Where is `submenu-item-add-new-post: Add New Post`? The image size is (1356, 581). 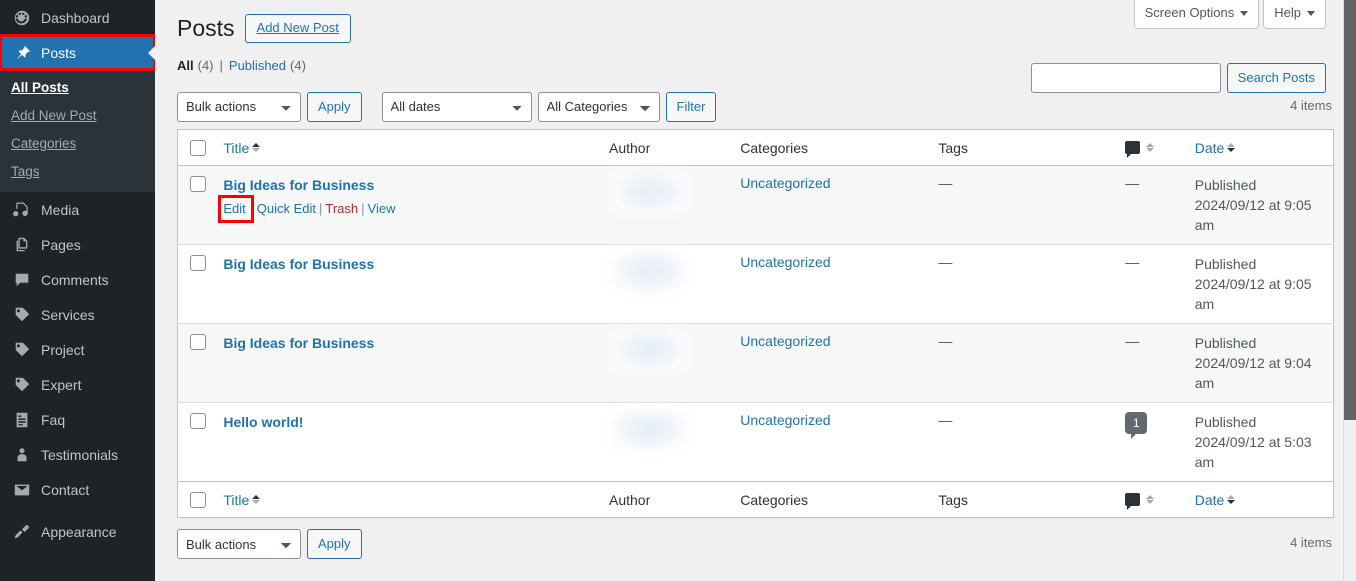
submenu-item-add-new-post: Add New Post is located at coordinates (77, 116).